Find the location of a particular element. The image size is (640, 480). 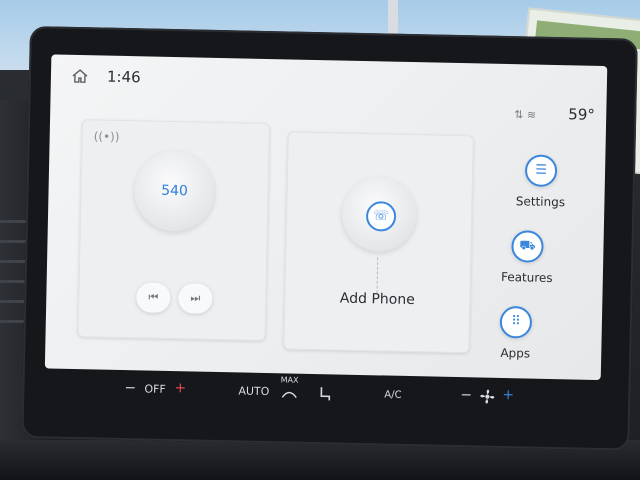

phone-knob: ☏ is located at coordinates (379, 214).